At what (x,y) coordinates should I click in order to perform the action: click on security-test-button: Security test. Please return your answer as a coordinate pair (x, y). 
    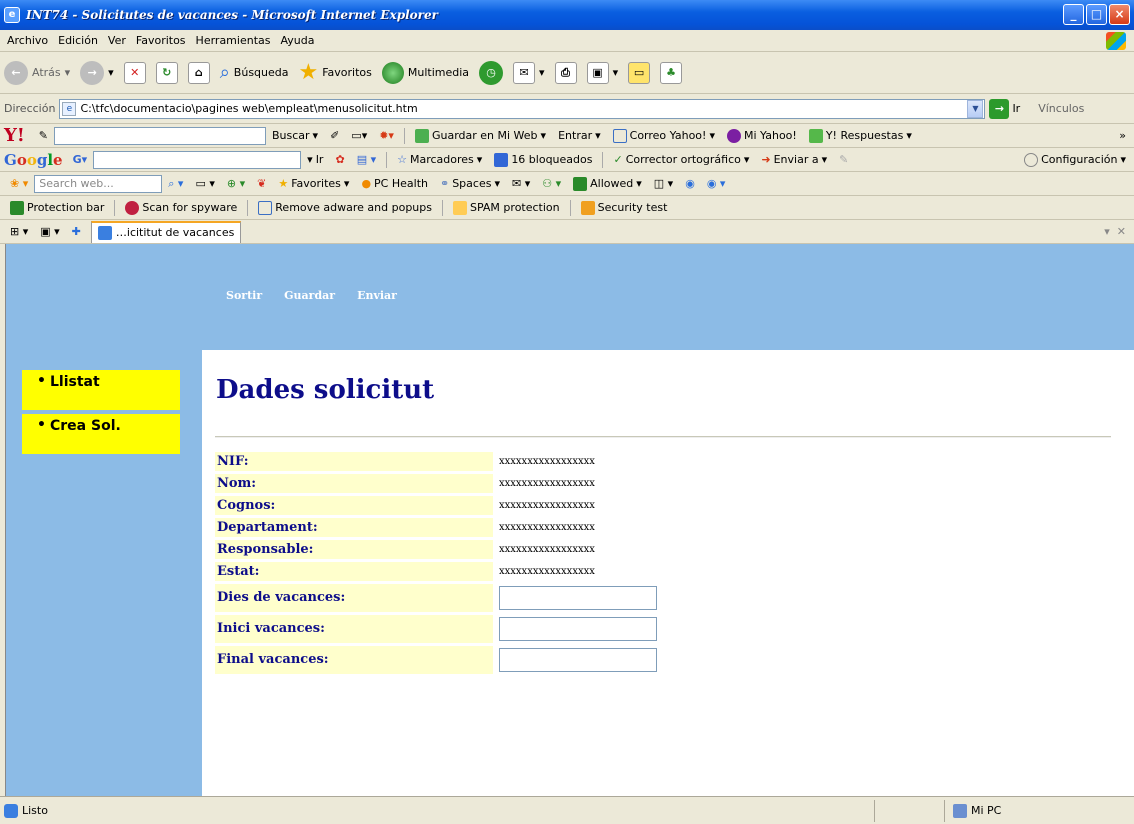
    Looking at the image, I should click on (623, 207).